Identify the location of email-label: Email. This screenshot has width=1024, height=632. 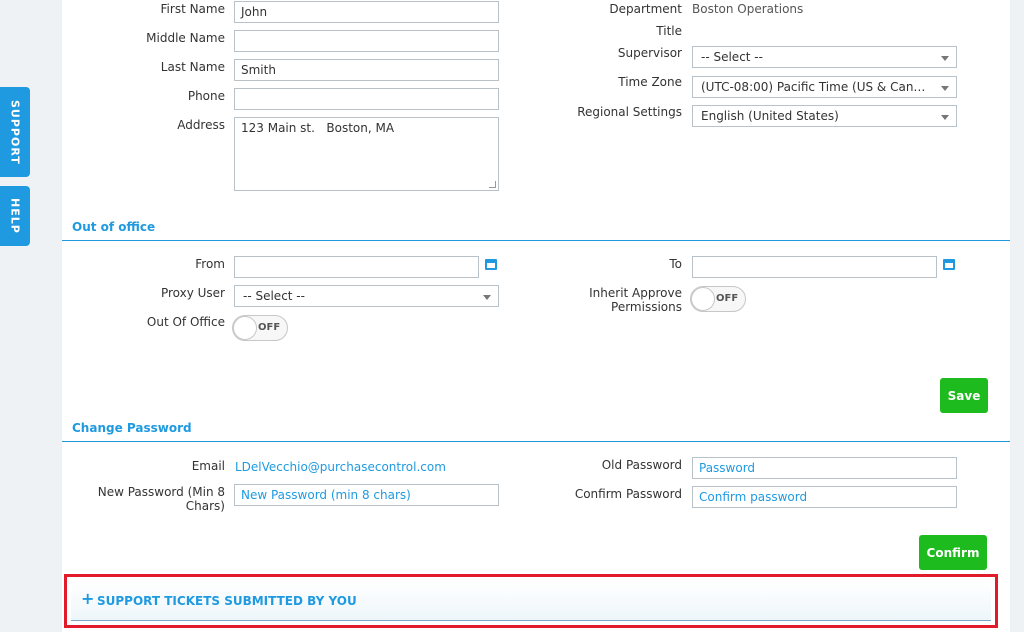
(208, 466).